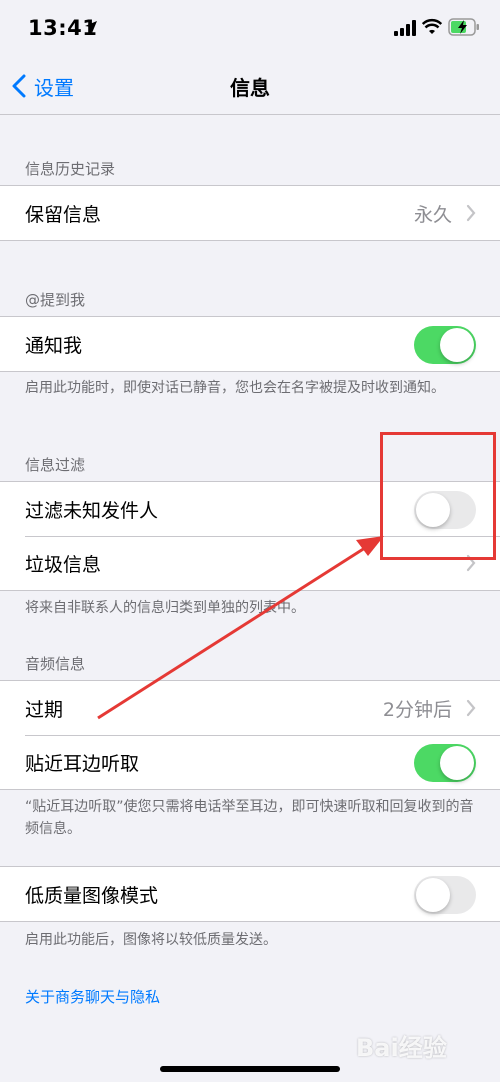 The image size is (500, 1082). I want to click on section-header-audio: 音频信息, so click(55, 664).